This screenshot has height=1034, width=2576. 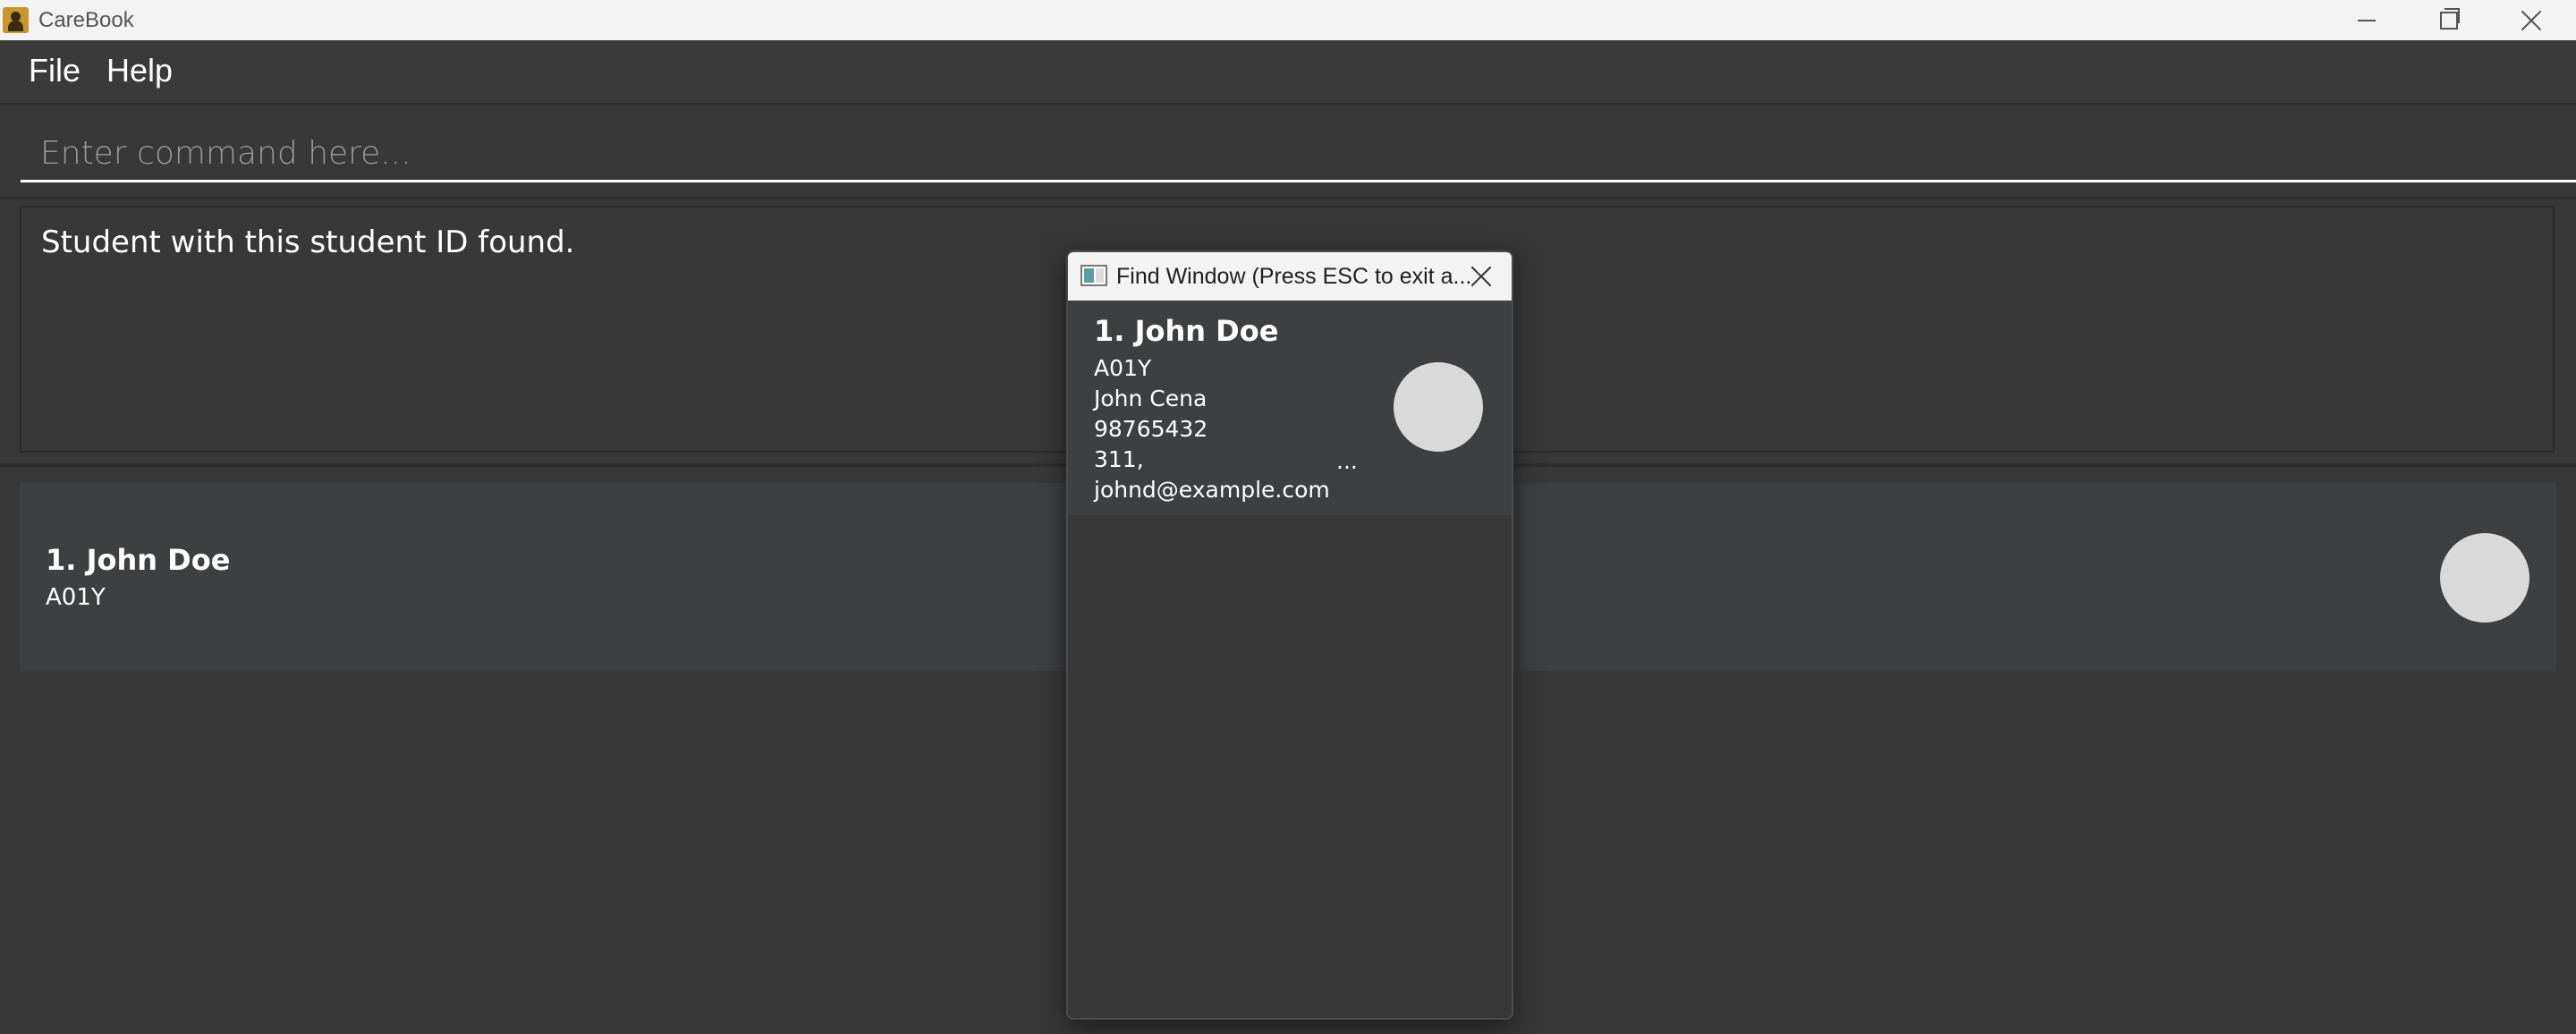 I want to click on command-box, so click(x=1288, y=152).